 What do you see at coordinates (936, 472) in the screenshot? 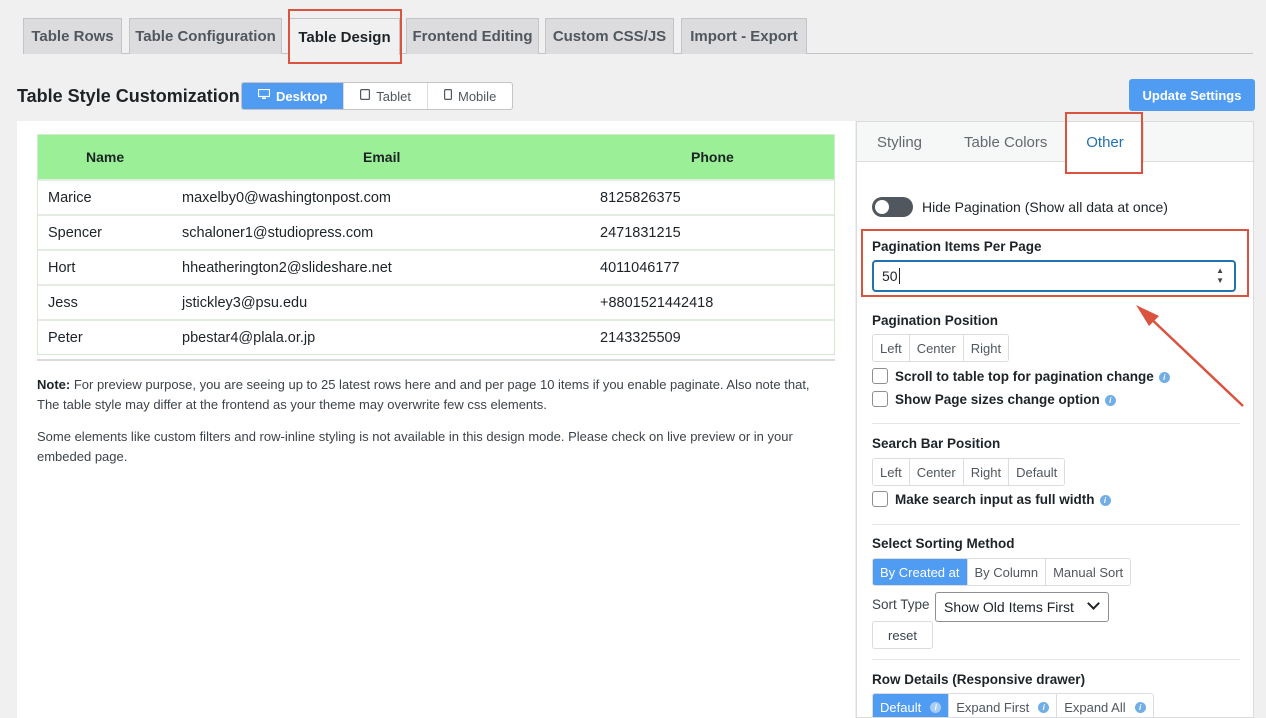
I see `search-center-button: Center` at bounding box center [936, 472].